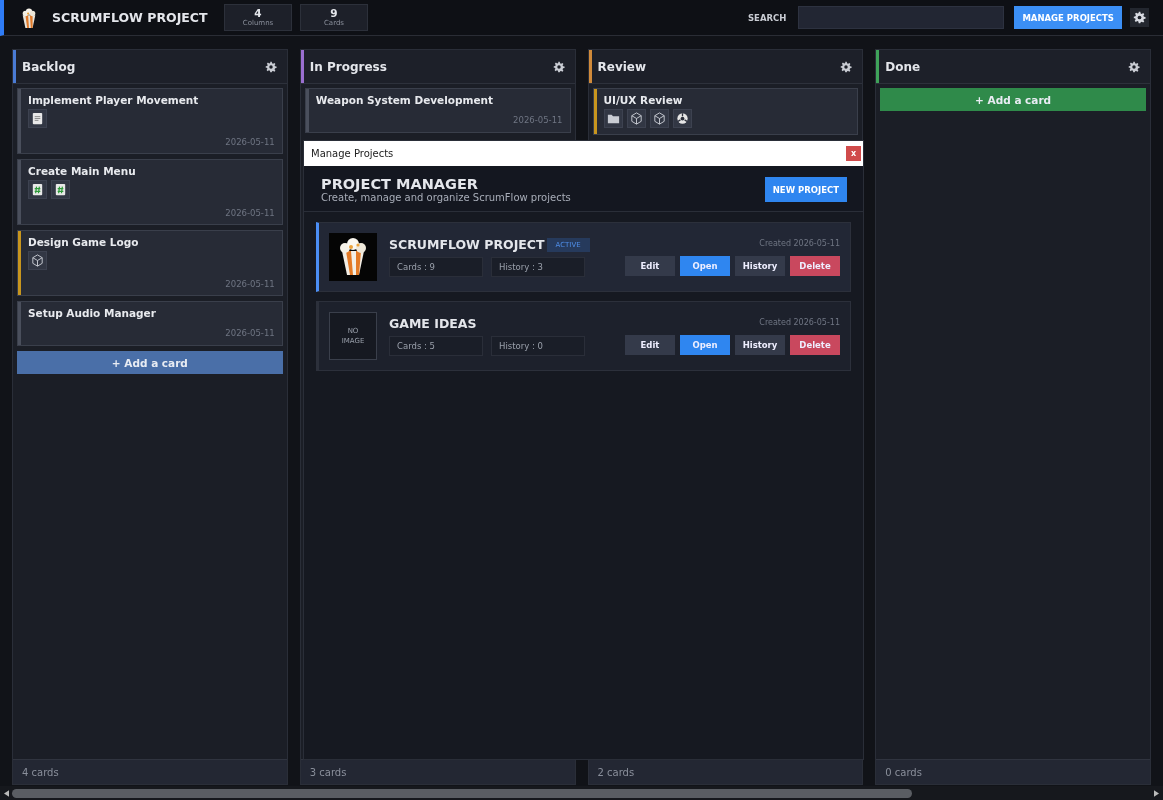 Image resolution: width=1163 pixels, height=800 pixels. What do you see at coordinates (767, 17) in the screenshot?
I see `search-label: SEARCH` at bounding box center [767, 17].